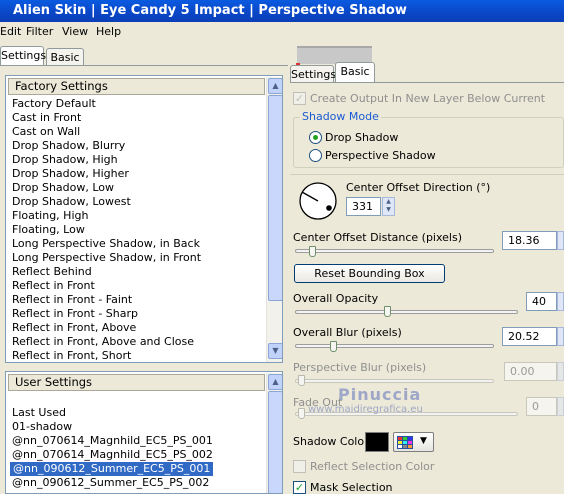 The image size is (564, 494). Describe the element at coordinates (299, 466) in the screenshot. I see `reflect-selection-color-checkbox` at that location.